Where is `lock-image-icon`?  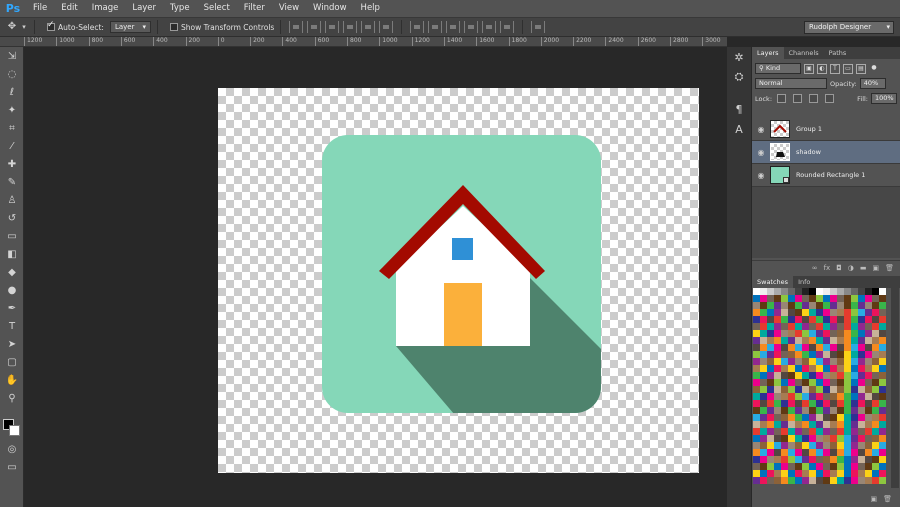
lock-image-icon is located at coordinates (798, 98).